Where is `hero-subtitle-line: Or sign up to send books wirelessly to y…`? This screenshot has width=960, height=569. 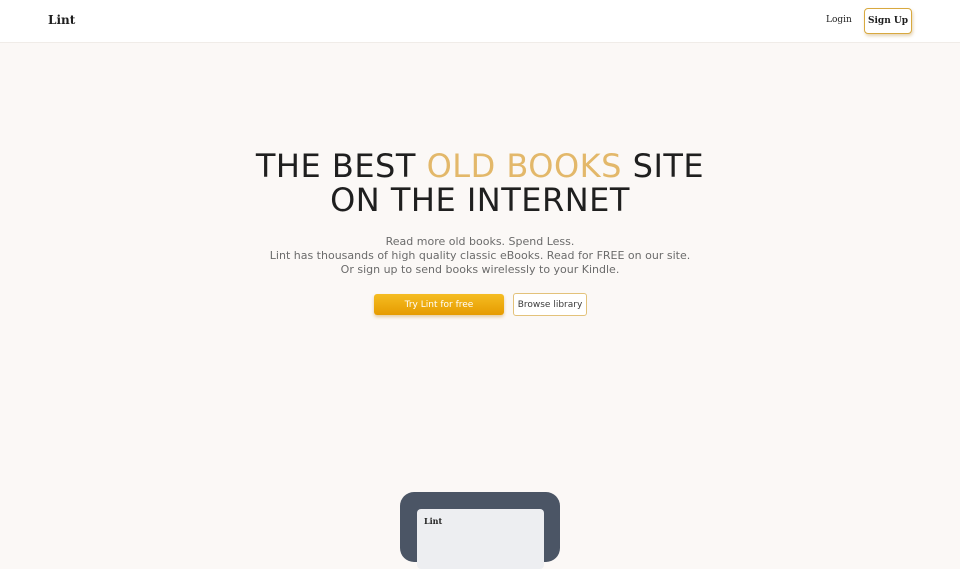
hero-subtitle-line: Or sign up to send books wirelessly to y… is located at coordinates (480, 269).